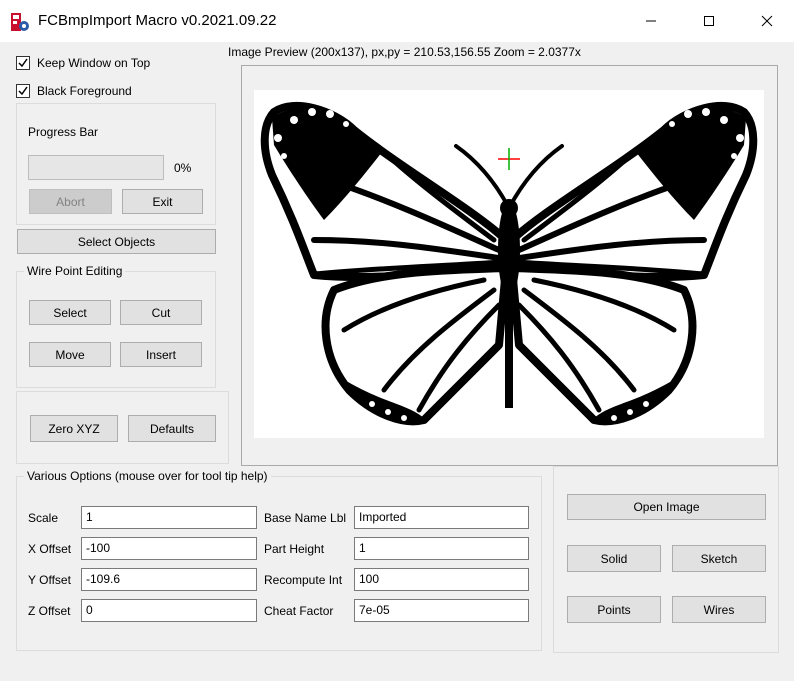 This screenshot has height=681, width=794. What do you see at coordinates (441, 579) in the screenshot?
I see `recompute-int-input: 100` at bounding box center [441, 579].